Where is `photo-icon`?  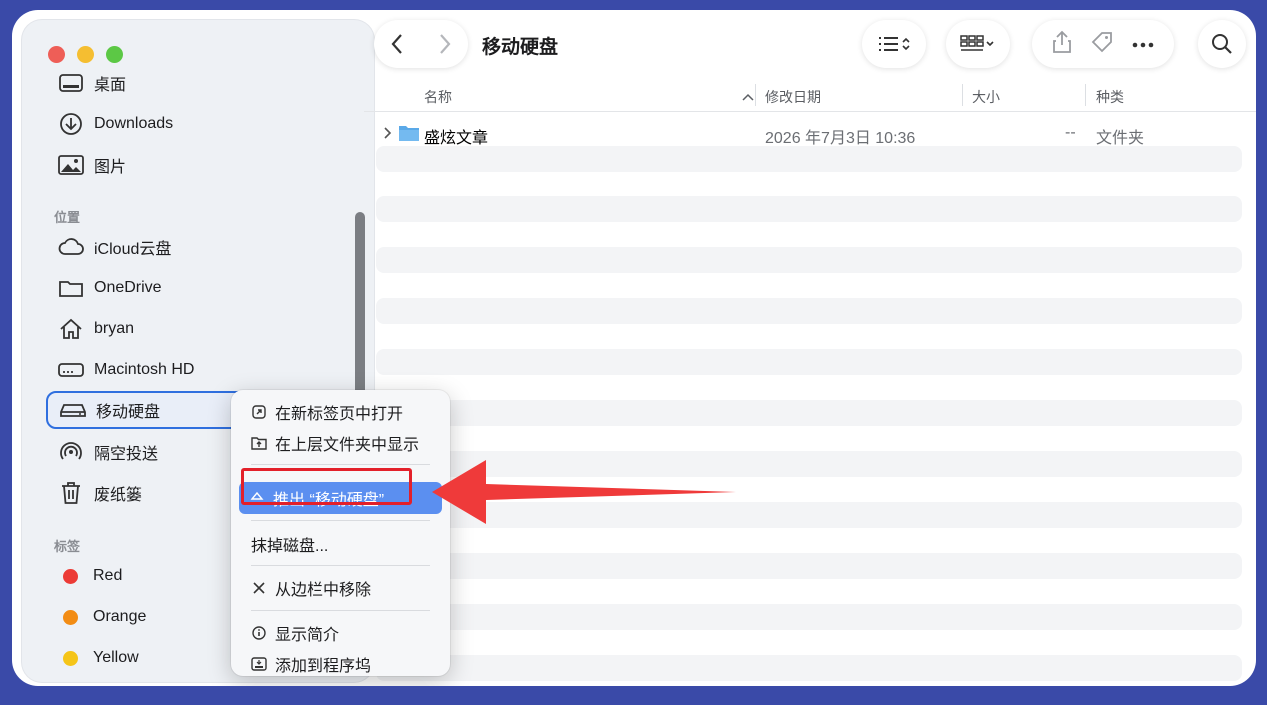 photo-icon is located at coordinates (71, 165).